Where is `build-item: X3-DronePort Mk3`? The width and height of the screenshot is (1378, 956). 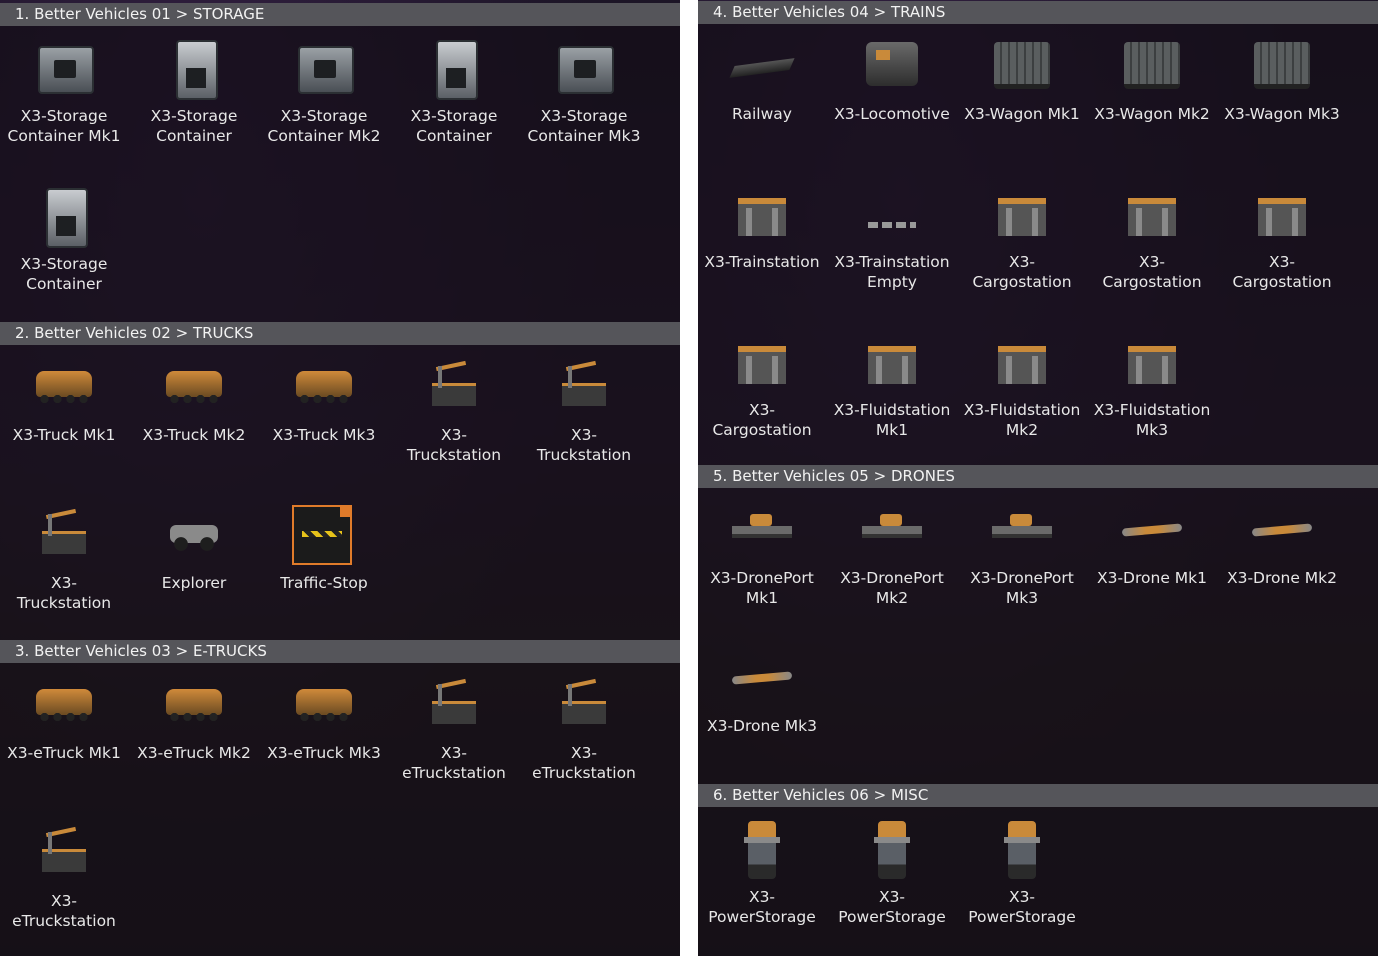
build-item: X3-DronePort Mk3 is located at coordinates (1022, 554).